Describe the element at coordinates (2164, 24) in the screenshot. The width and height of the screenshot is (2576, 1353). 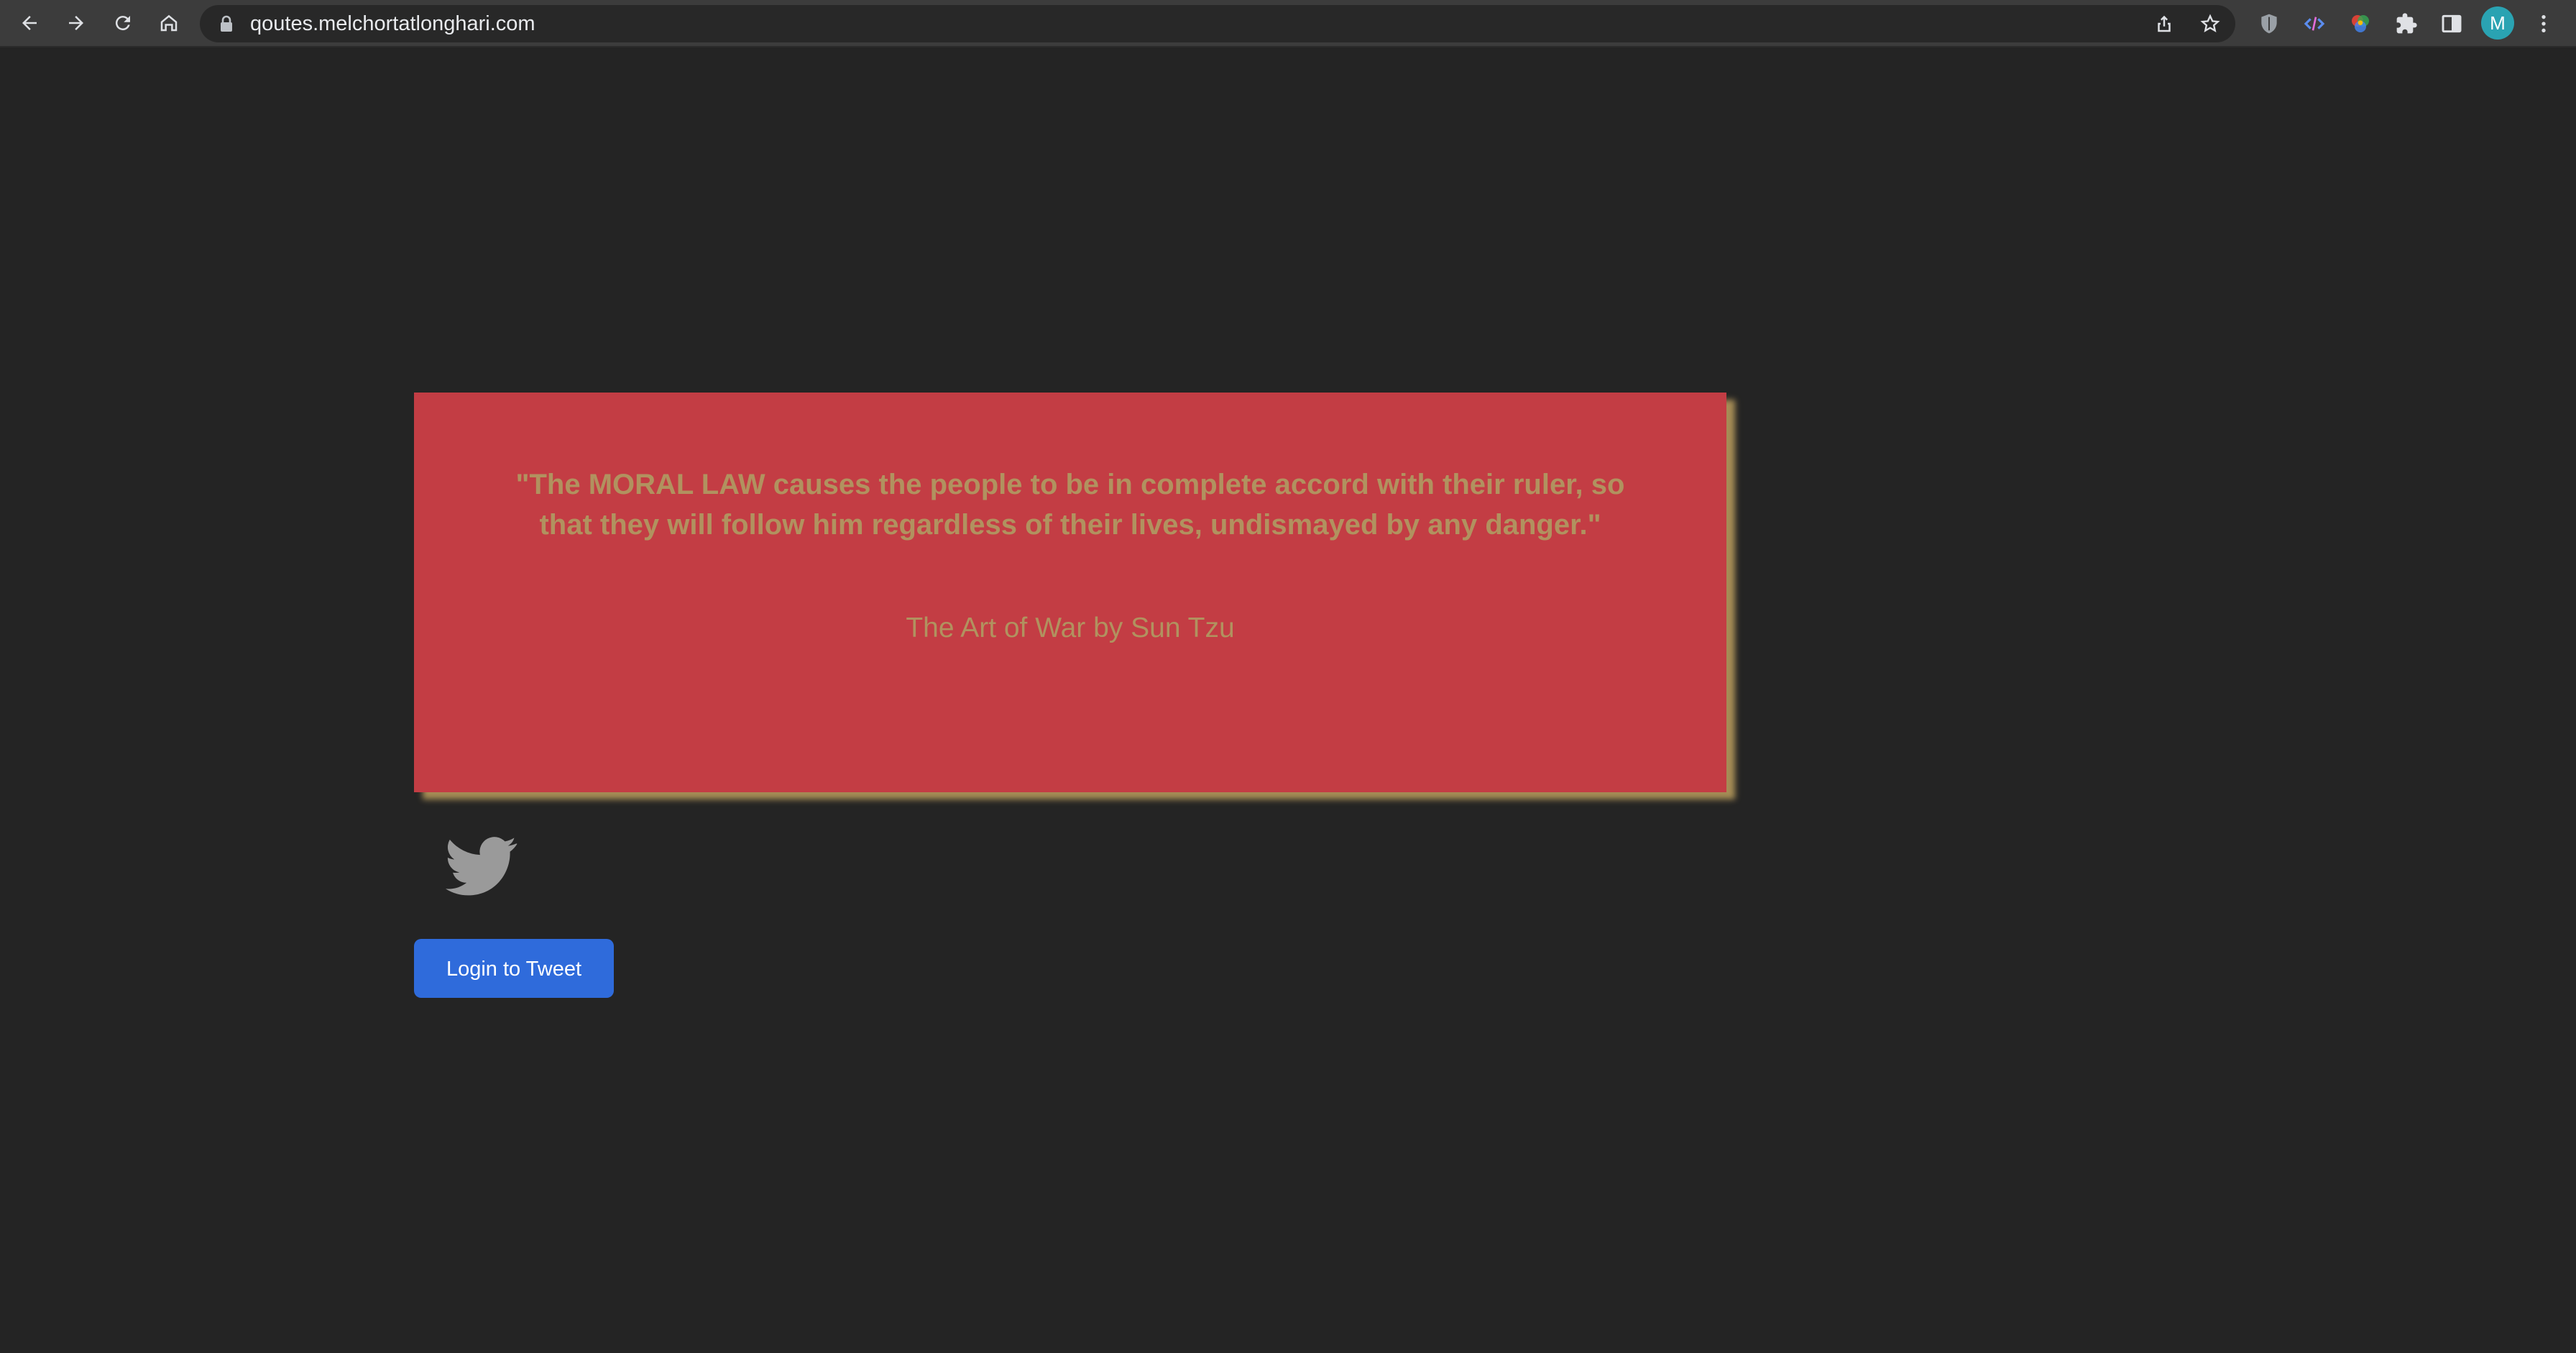
I see `share-icon` at that location.